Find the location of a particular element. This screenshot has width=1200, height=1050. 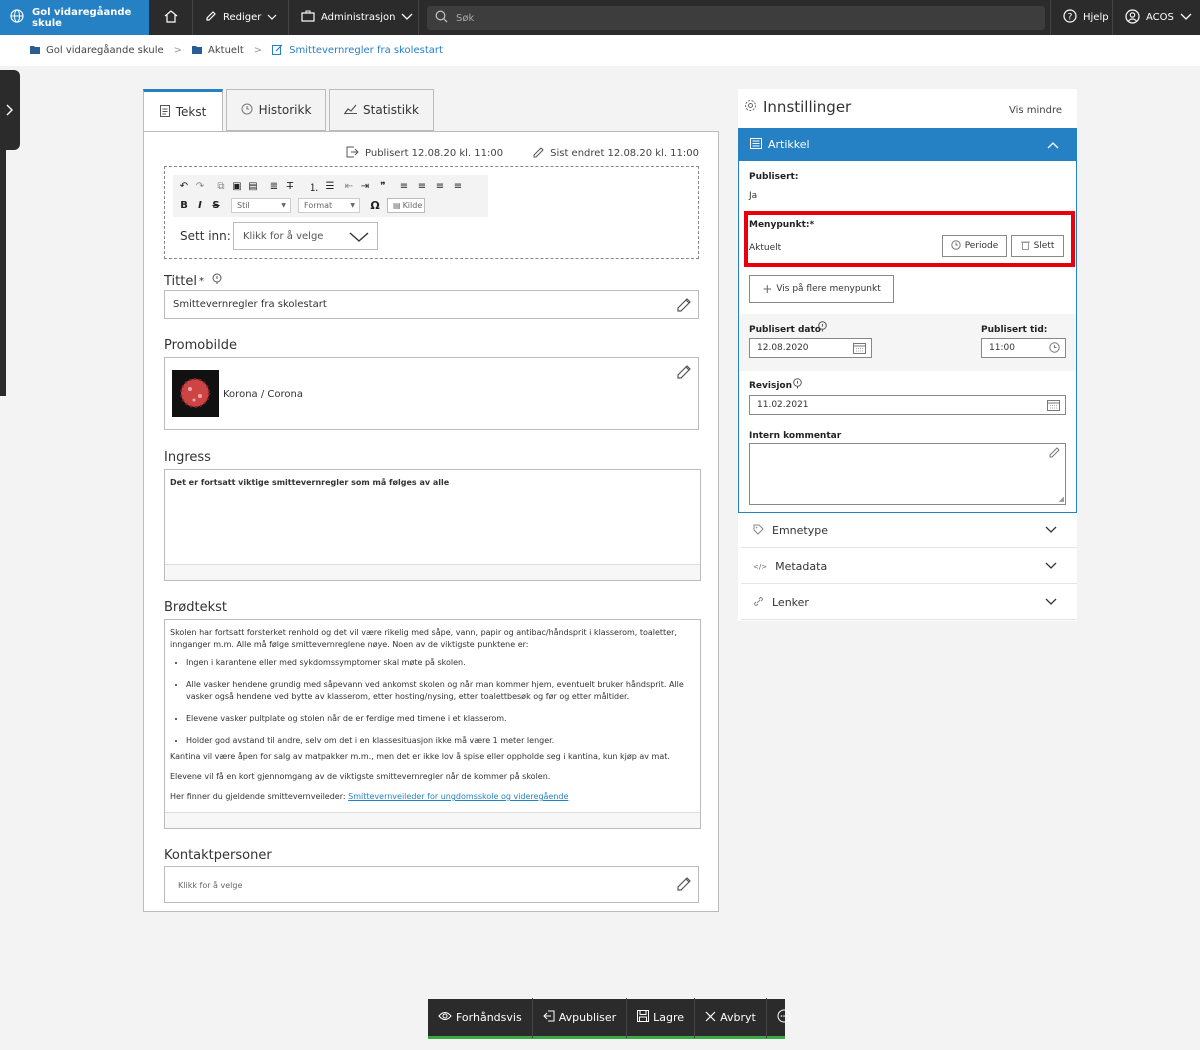

home-button is located at coordinates (171, 17).